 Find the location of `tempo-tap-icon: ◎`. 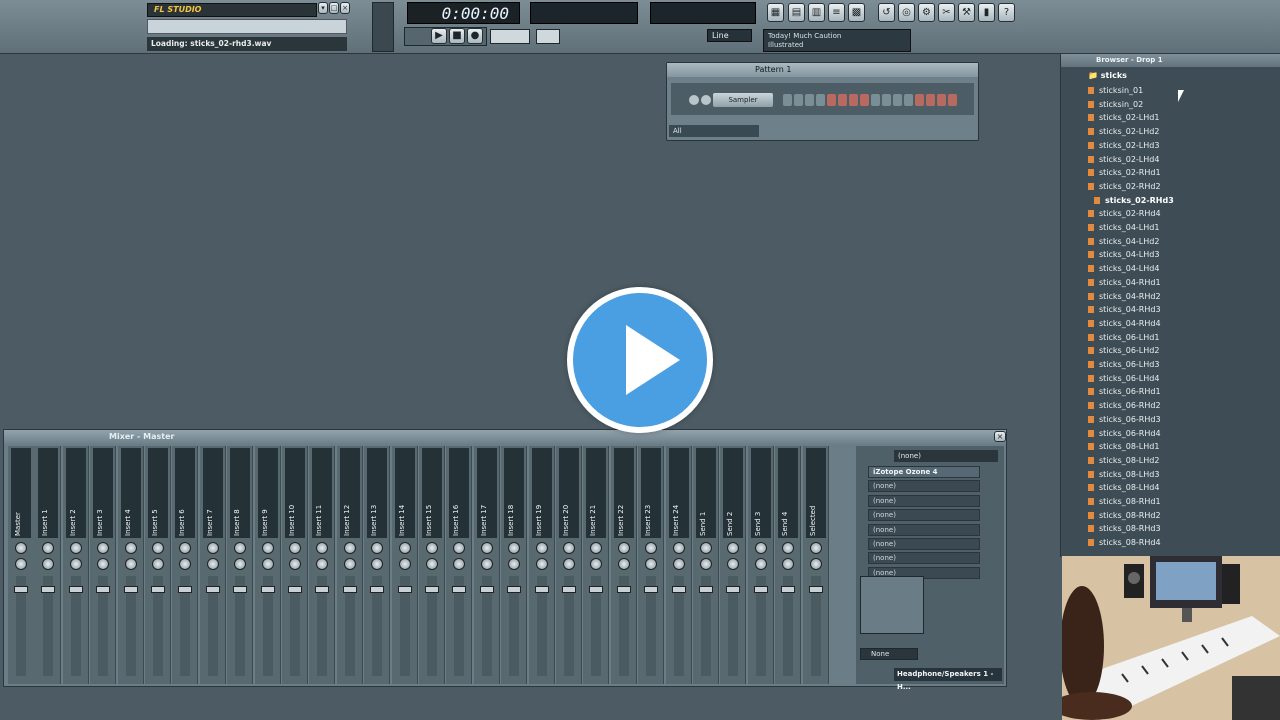

tempo-tap-icon: ◎ is located at coordinates (906, 12).